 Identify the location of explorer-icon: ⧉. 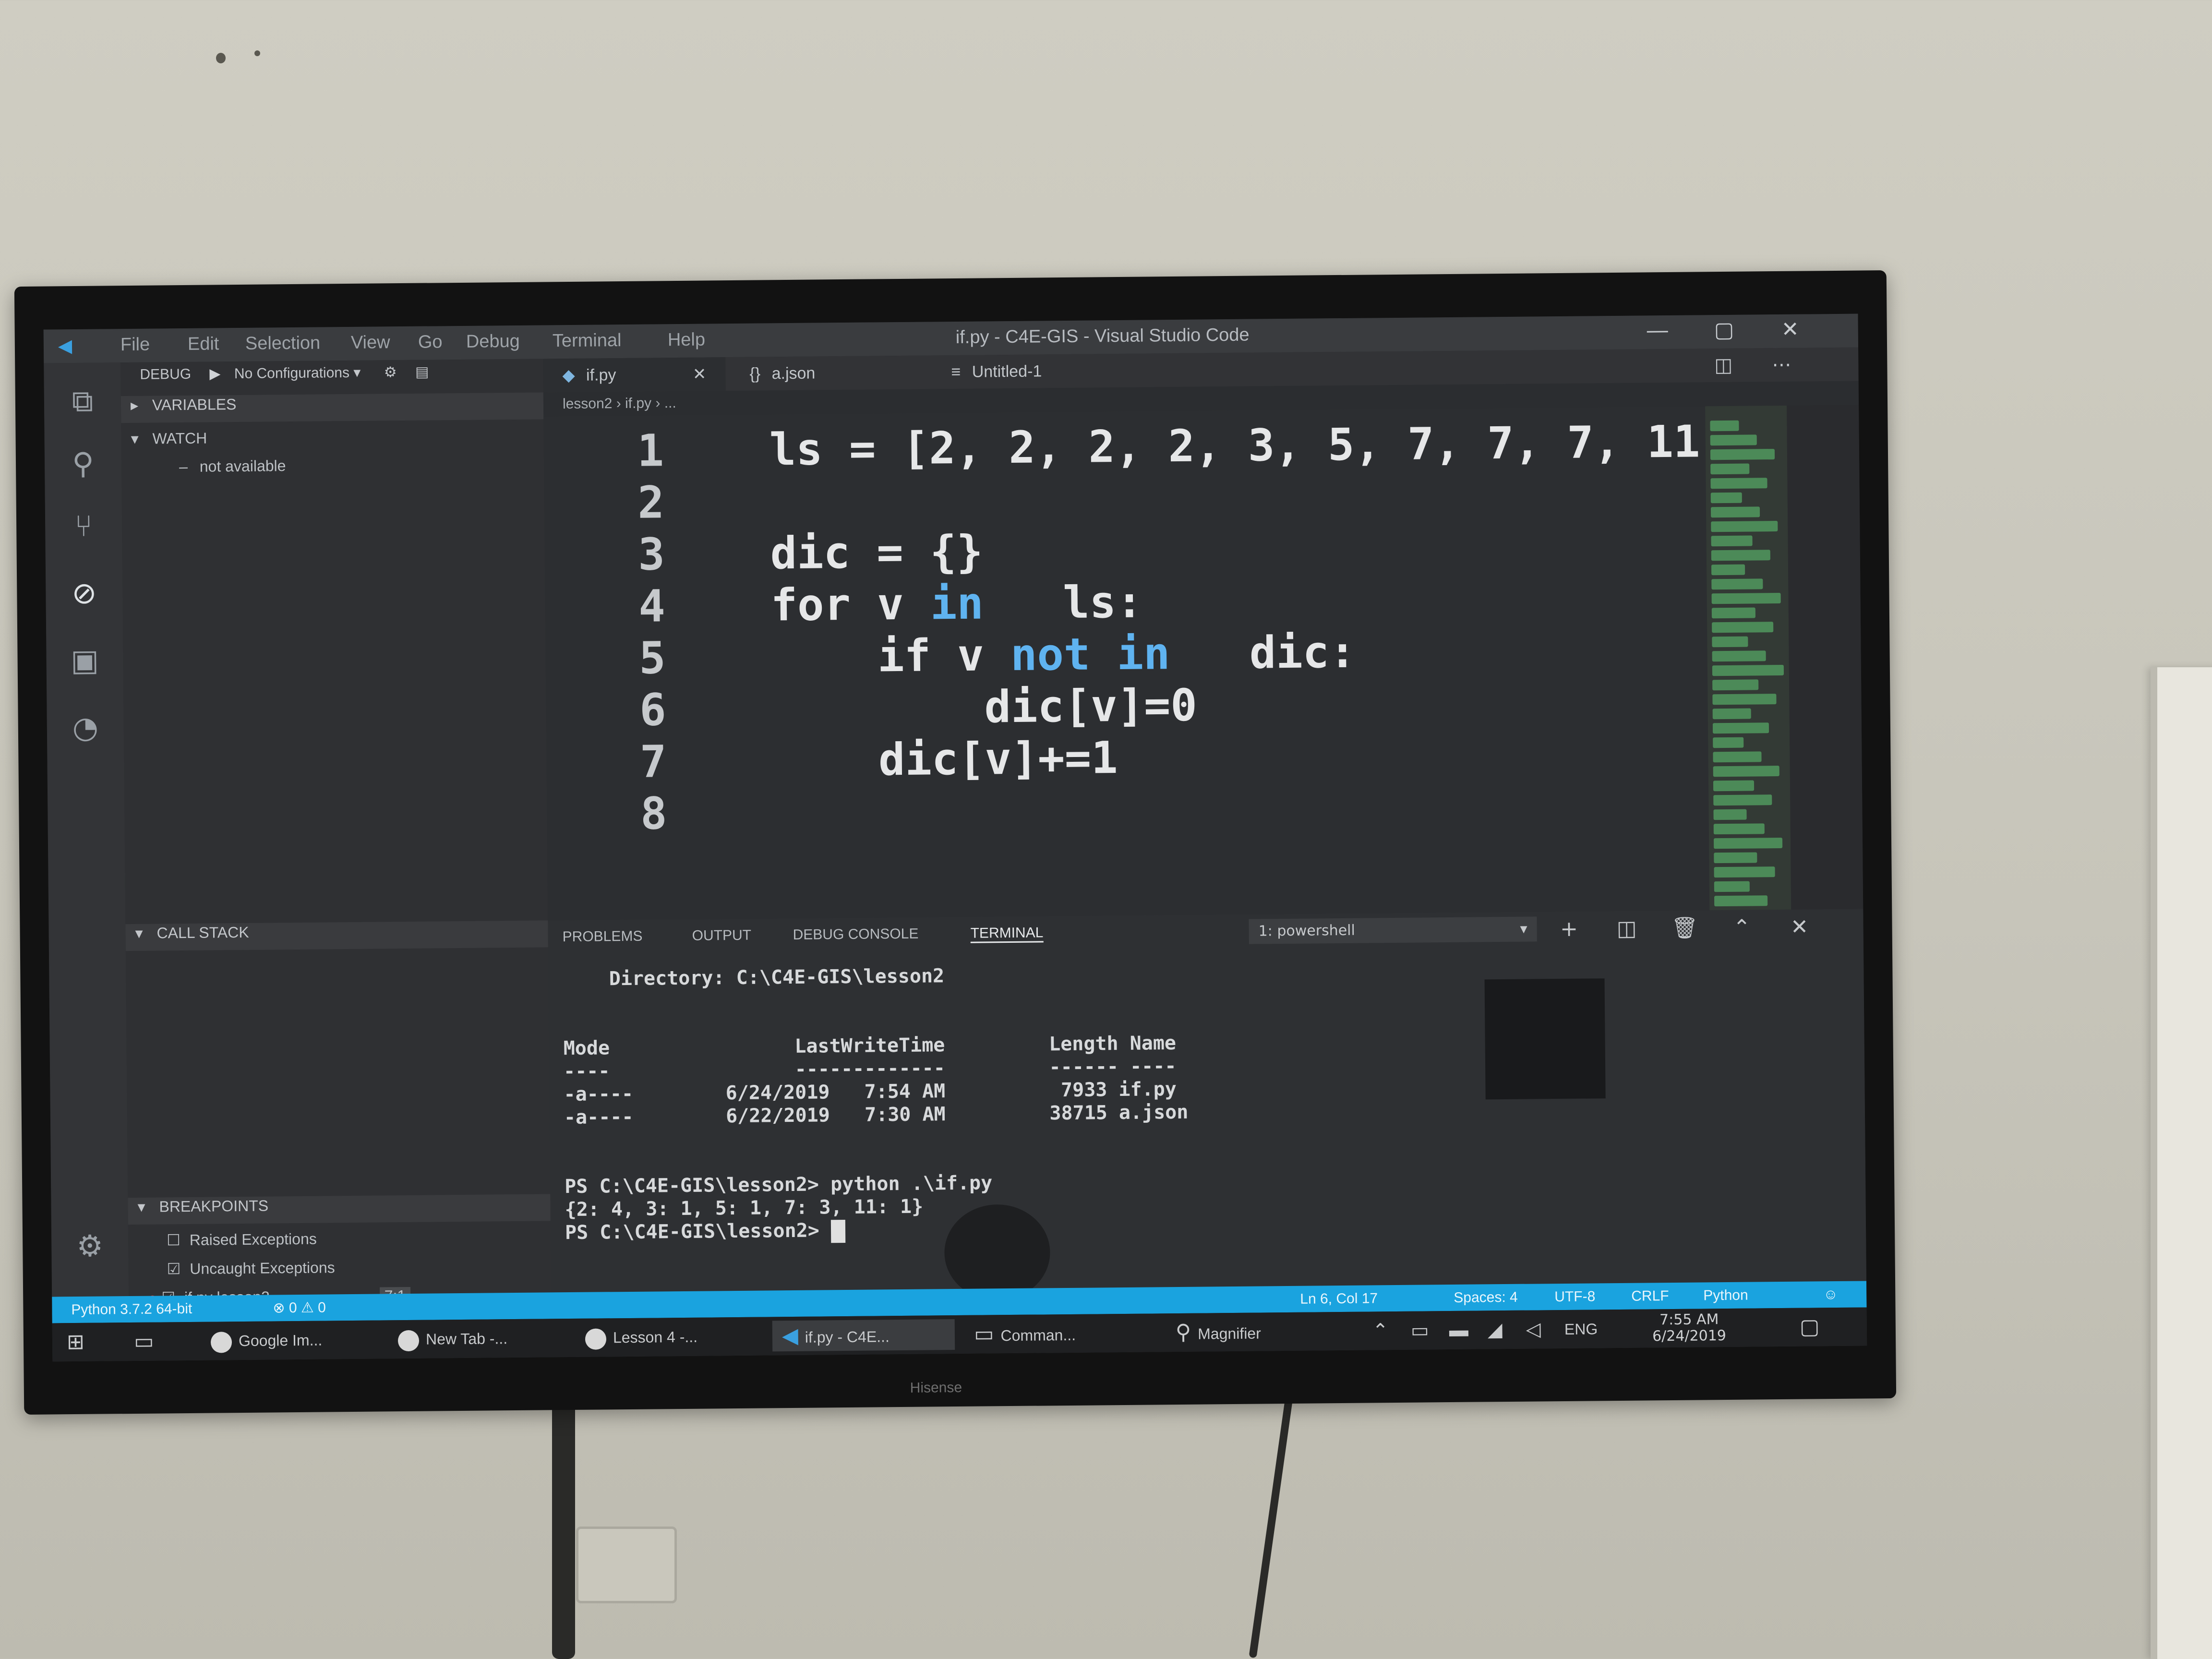
(83, 401).